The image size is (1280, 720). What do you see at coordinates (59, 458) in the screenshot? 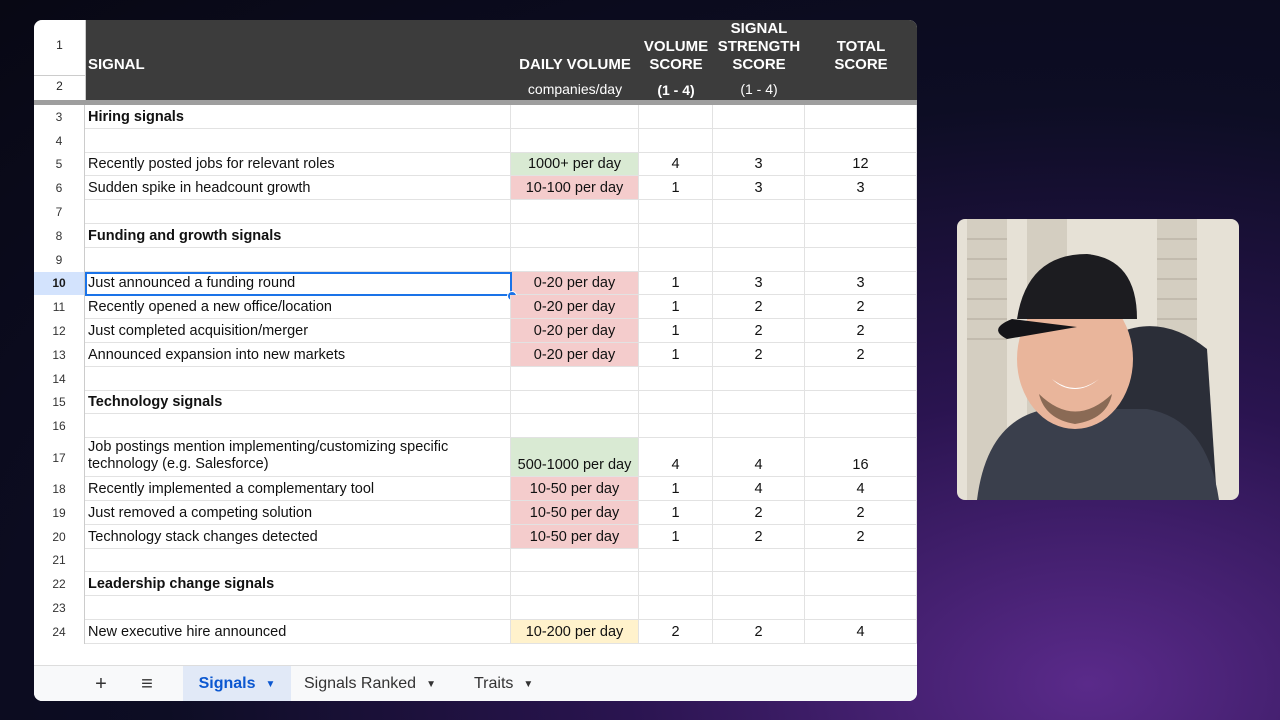
I see `row-number: 17` at bounding box center [59, 458].